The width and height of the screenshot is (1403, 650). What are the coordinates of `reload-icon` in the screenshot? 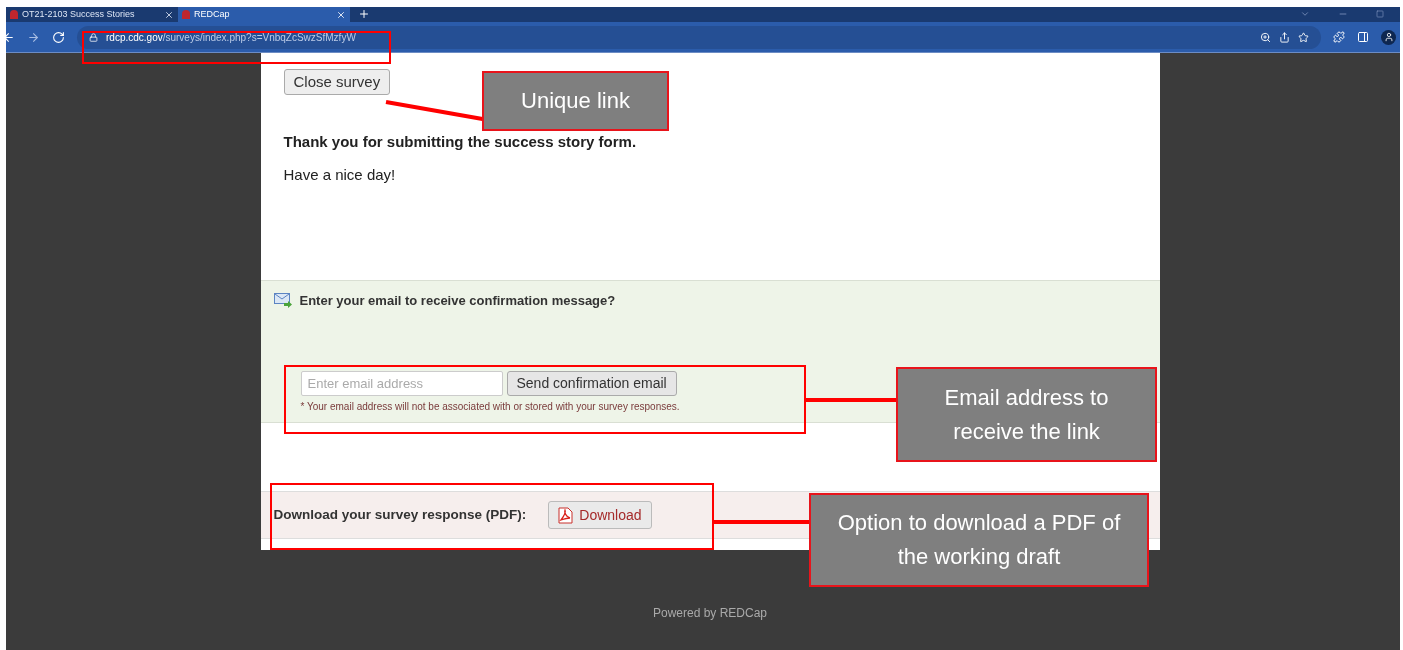 It's located at (58, 37).